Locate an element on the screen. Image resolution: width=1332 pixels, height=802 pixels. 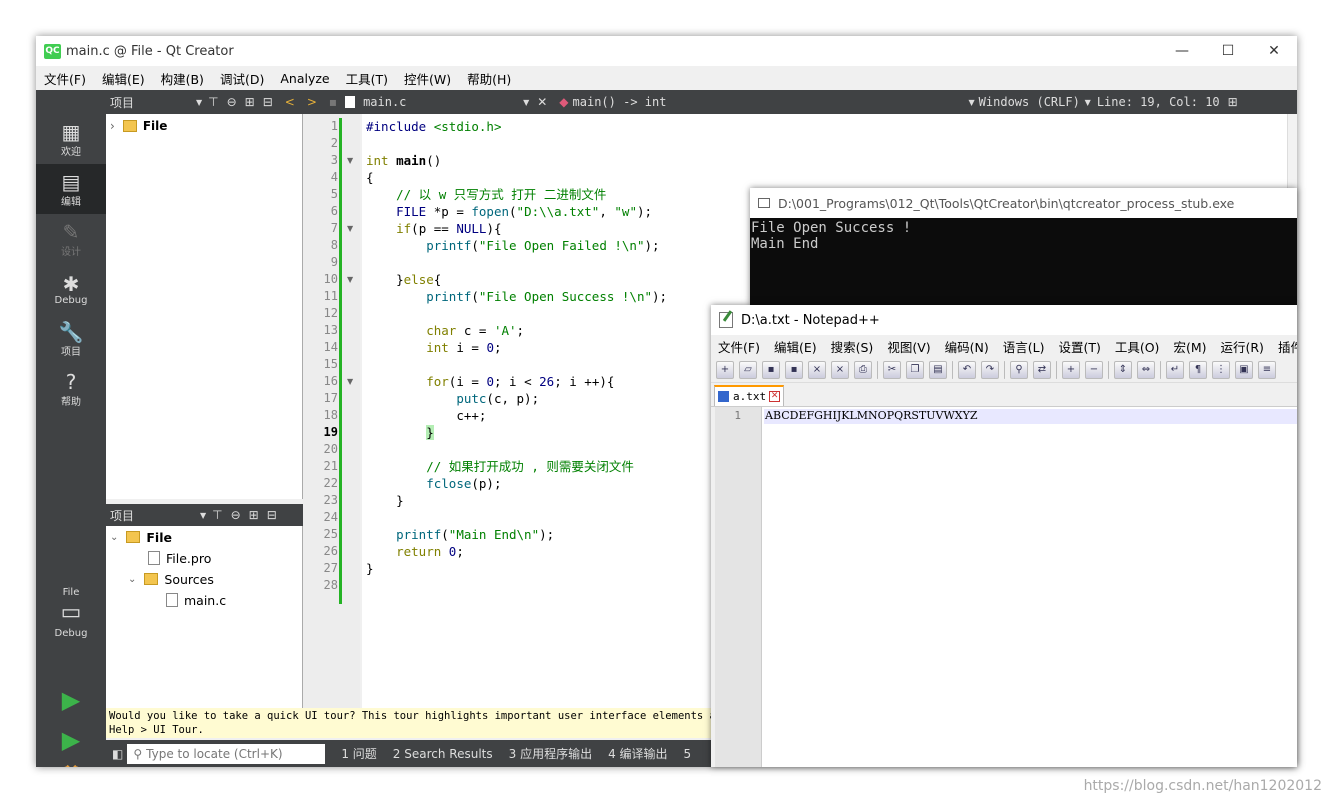
tree-item-file-root: › File is located at coordinates (138, 126).